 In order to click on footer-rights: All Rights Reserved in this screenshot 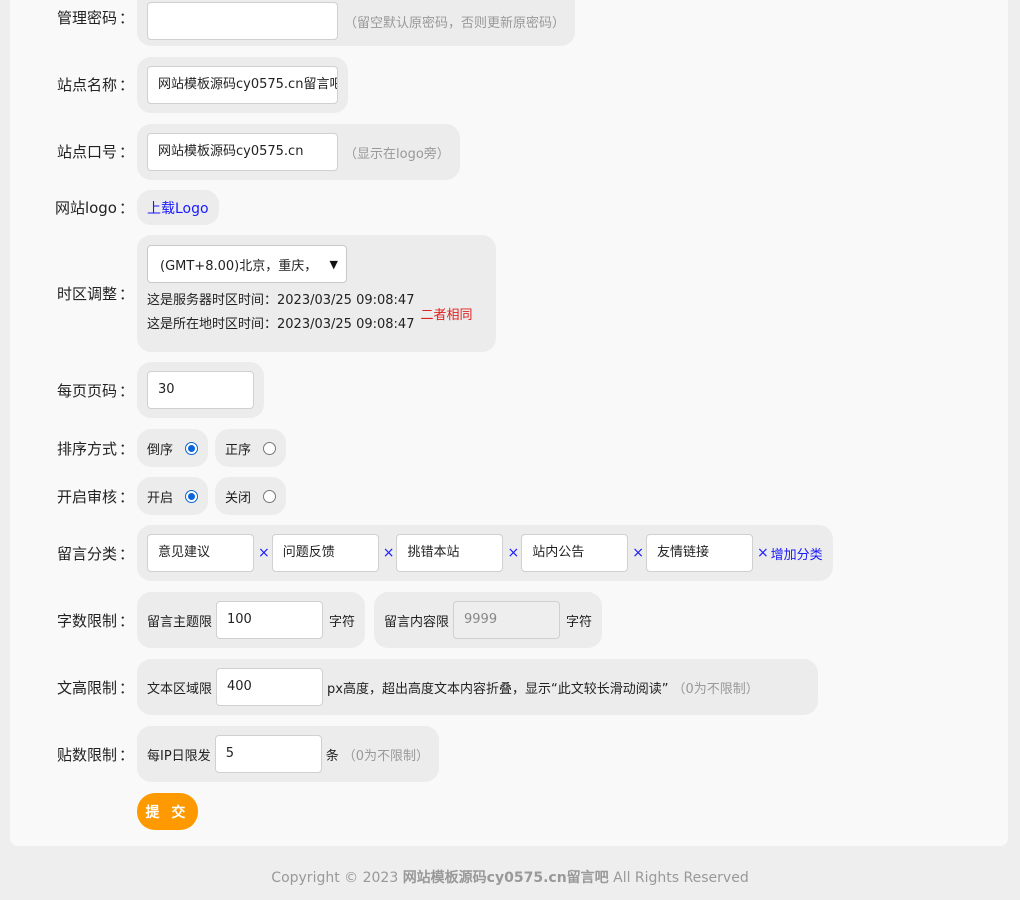, I will do `click(678, 878)`.